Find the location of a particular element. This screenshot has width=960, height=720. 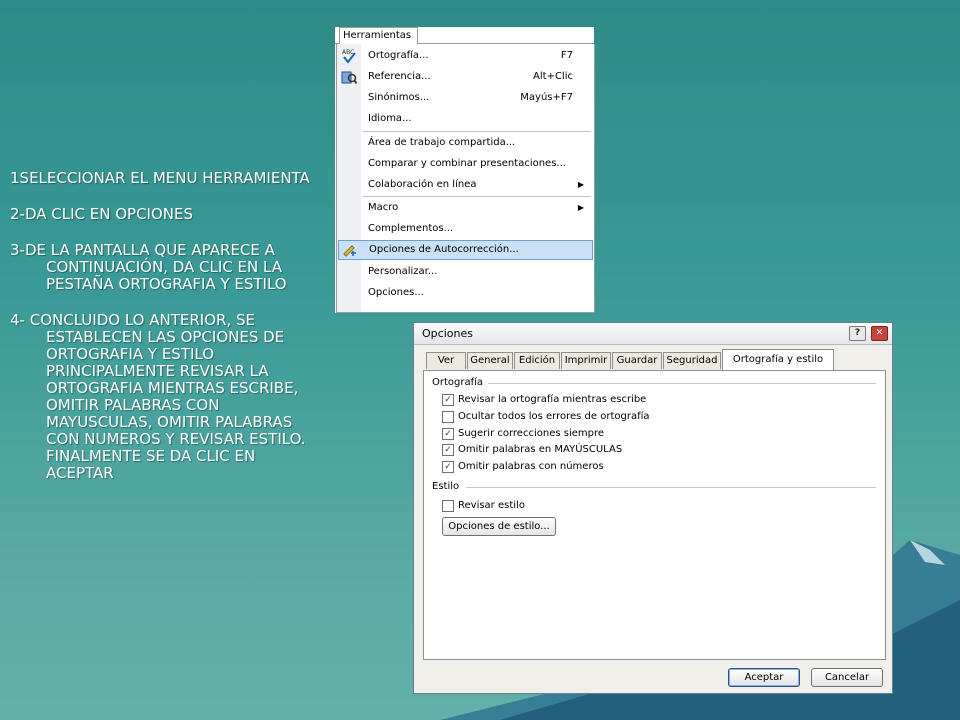

step-1: 1SELECCIONAR EL MENU HERRAMIENTA is located at coordinates (160, 178).